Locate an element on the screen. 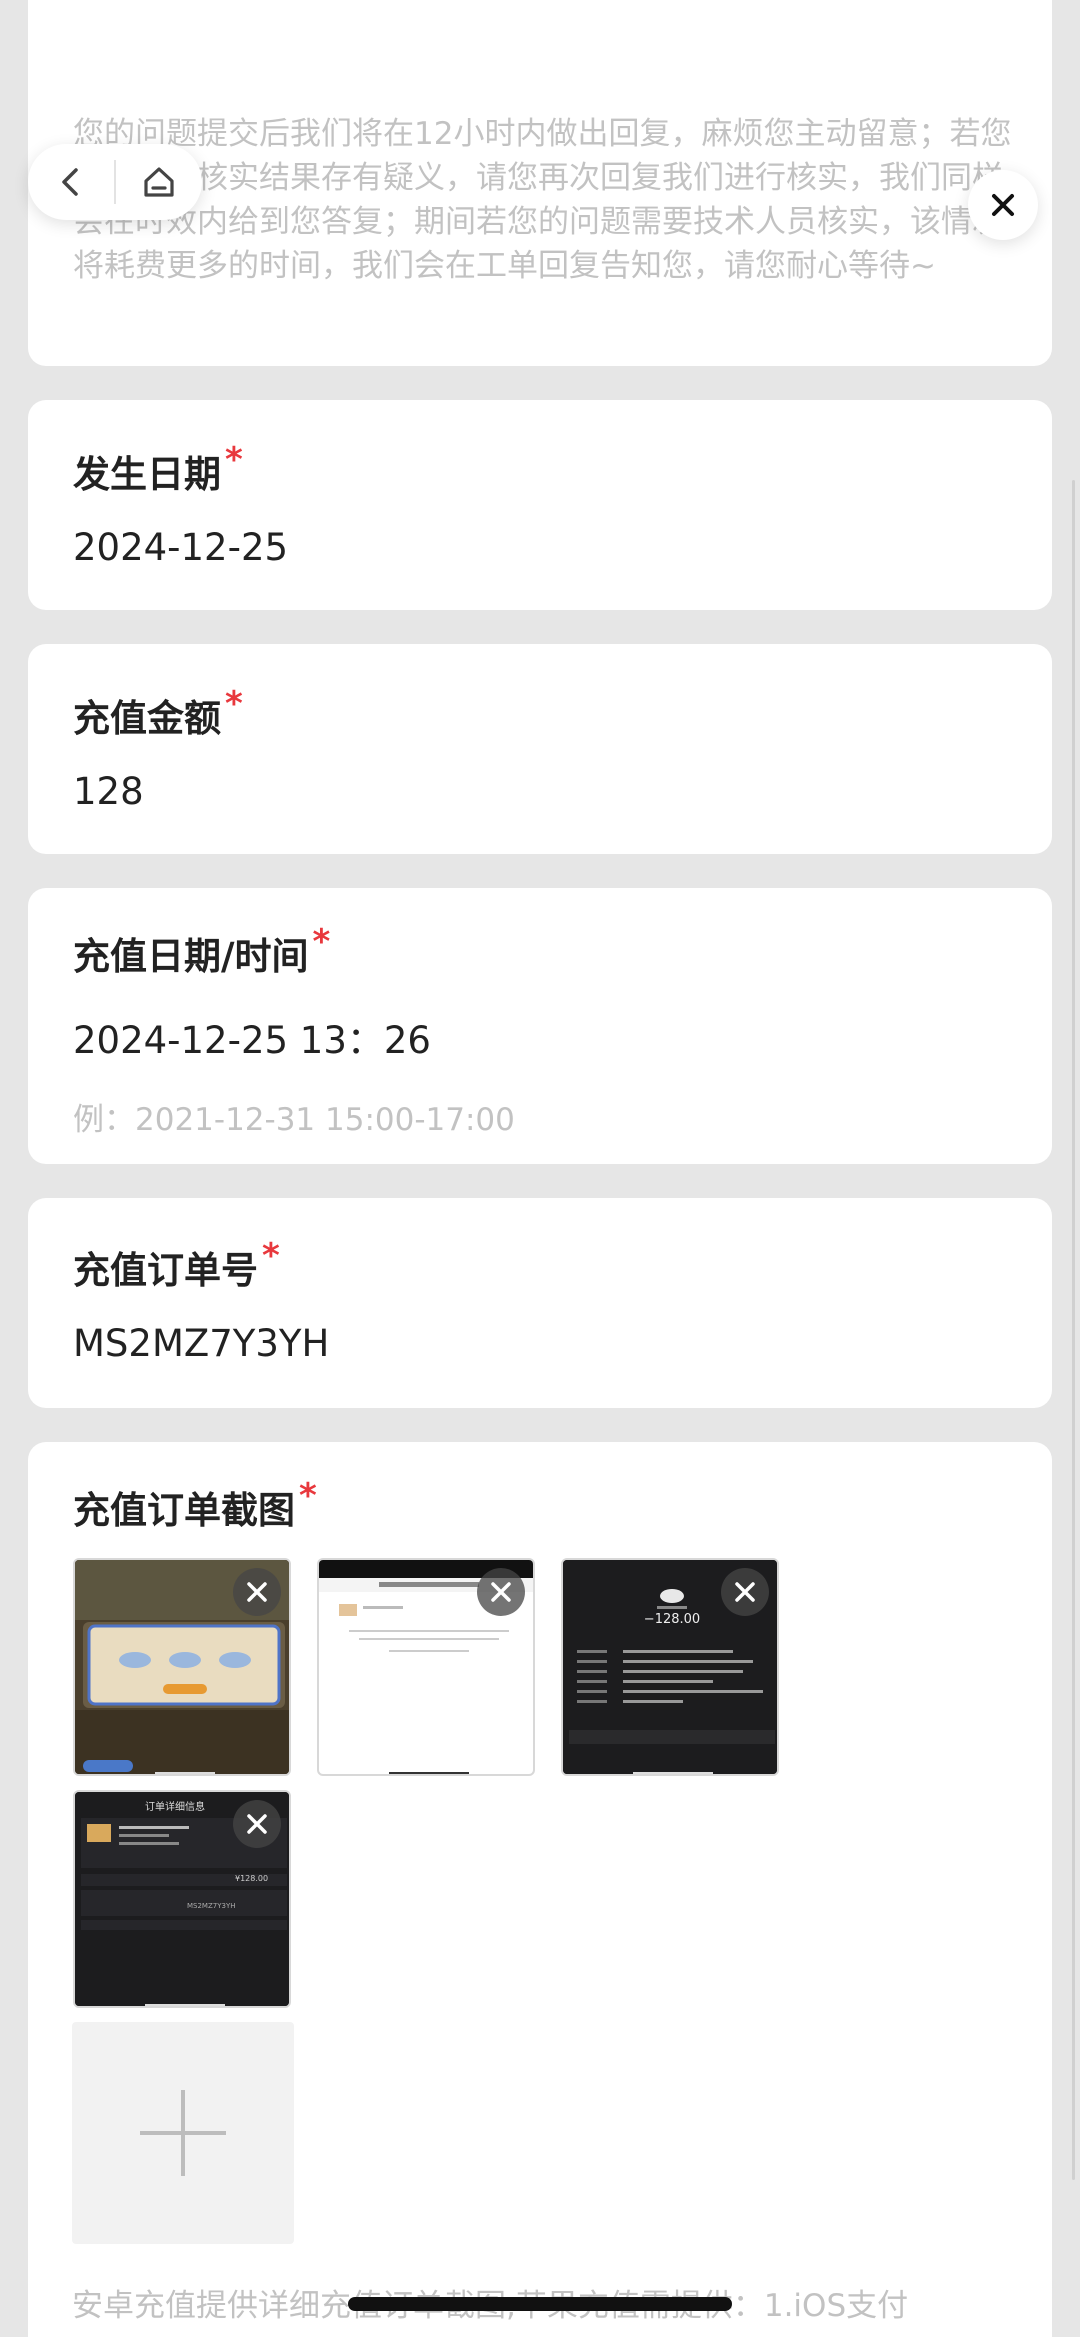 The image size is (1080, 2337). screenshot-thumbnail: −128.00 is located at coordinates (670, 1667).